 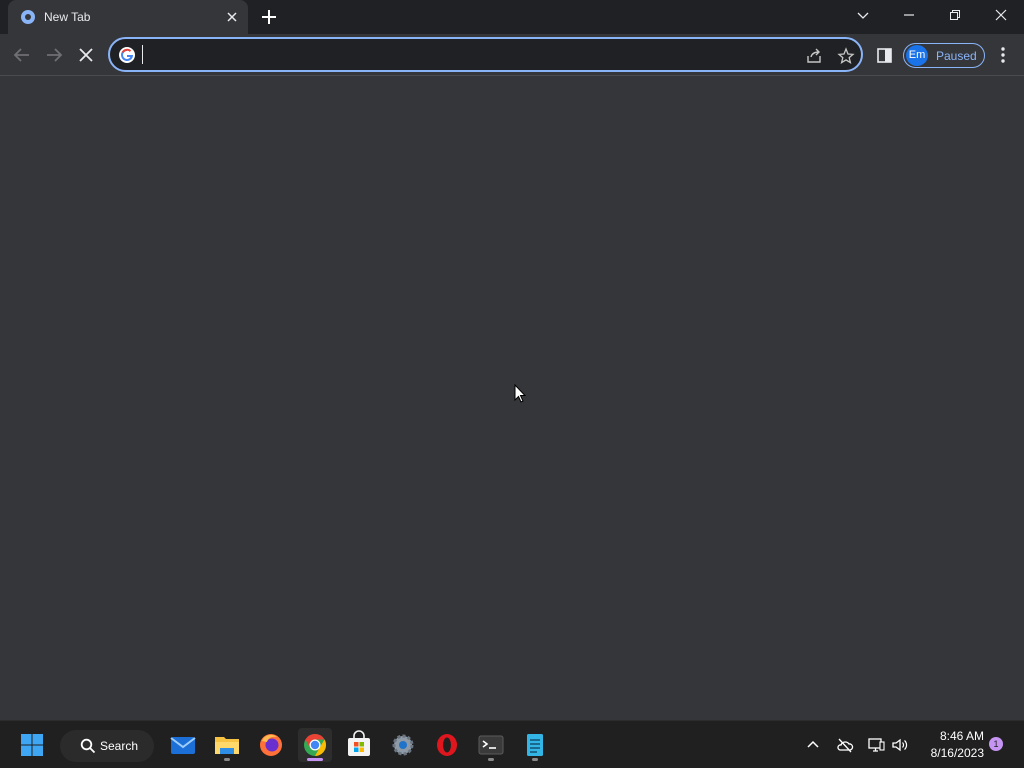 I want to click on close-window-button, so click(x=1001, y=15).